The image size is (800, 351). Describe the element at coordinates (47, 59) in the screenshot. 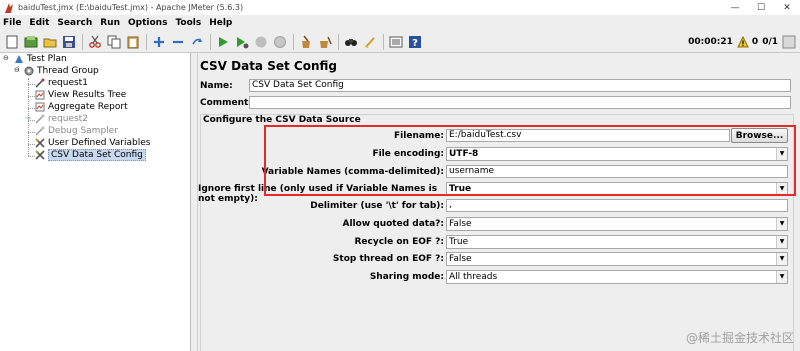

I see `tree-item-label: Test Plan` at that location.